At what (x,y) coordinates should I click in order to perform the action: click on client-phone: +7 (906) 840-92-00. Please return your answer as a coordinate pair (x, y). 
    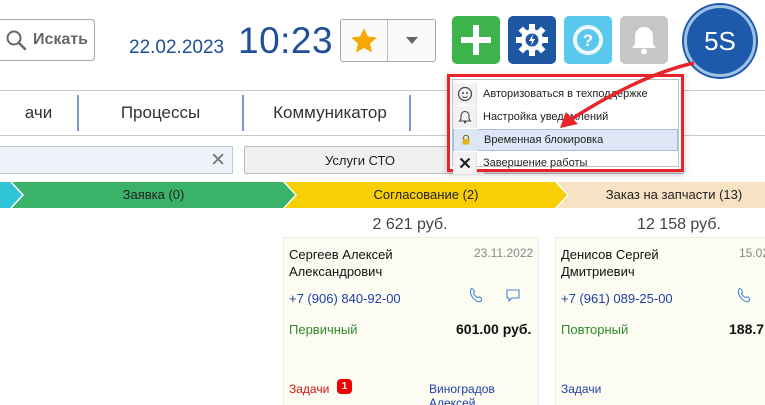
    Looking at the image, I should click on (345, 298).